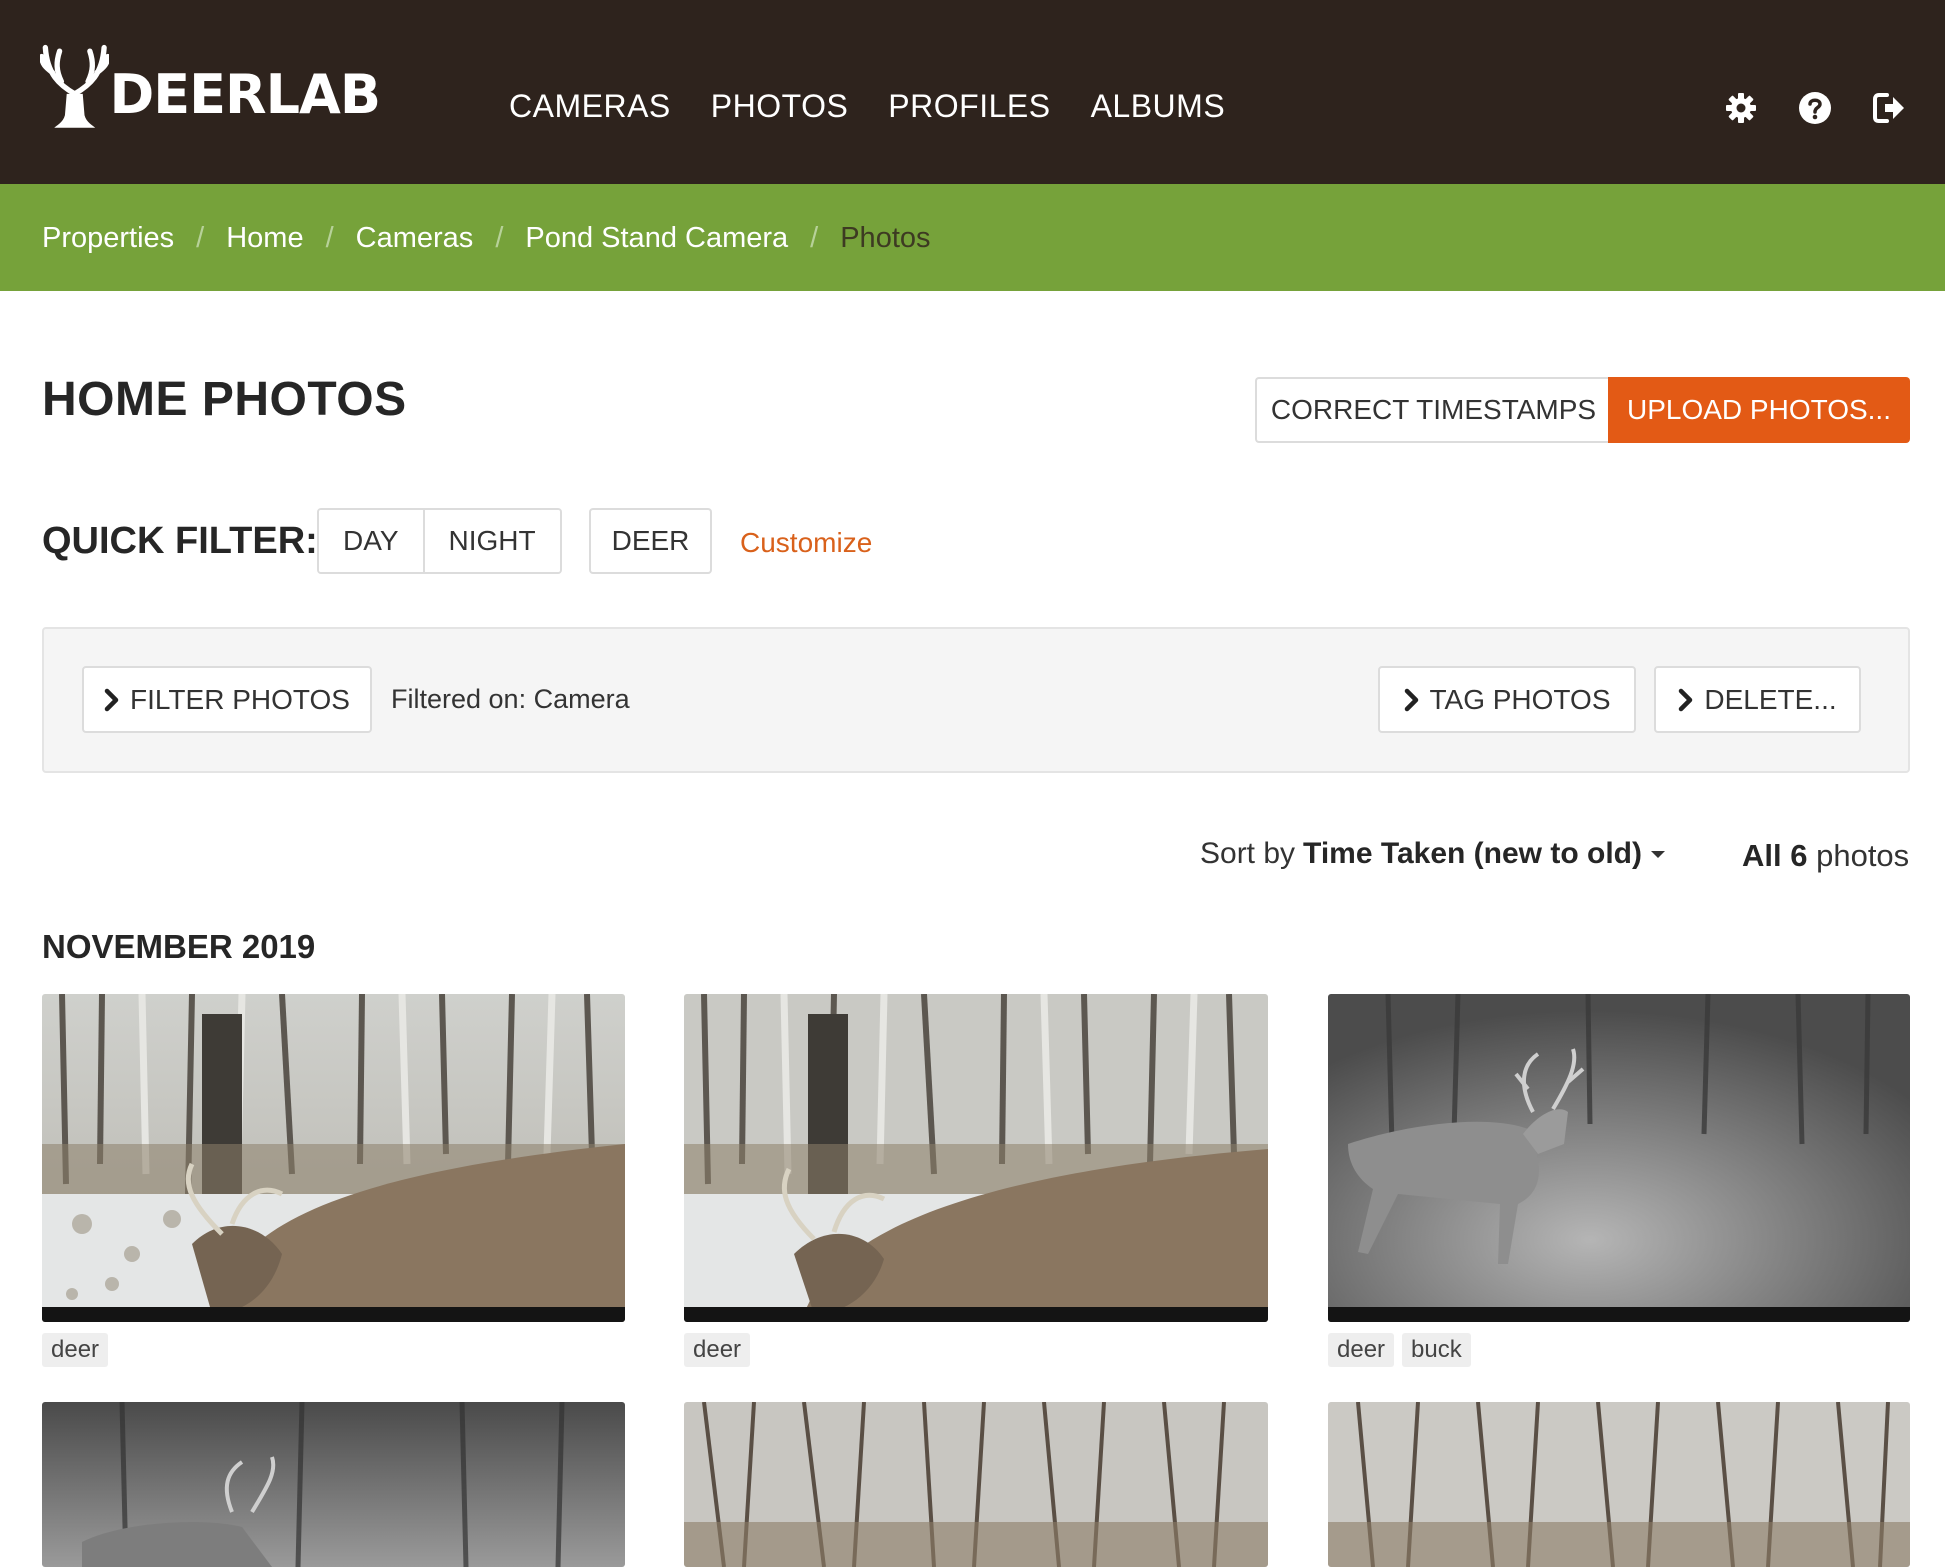 This screenshot has height=1567, width=1945. Describe the element at coordinates (1472, 853) in the screenshot. I see `sort-value: Time Taken (new to old)` at that location.